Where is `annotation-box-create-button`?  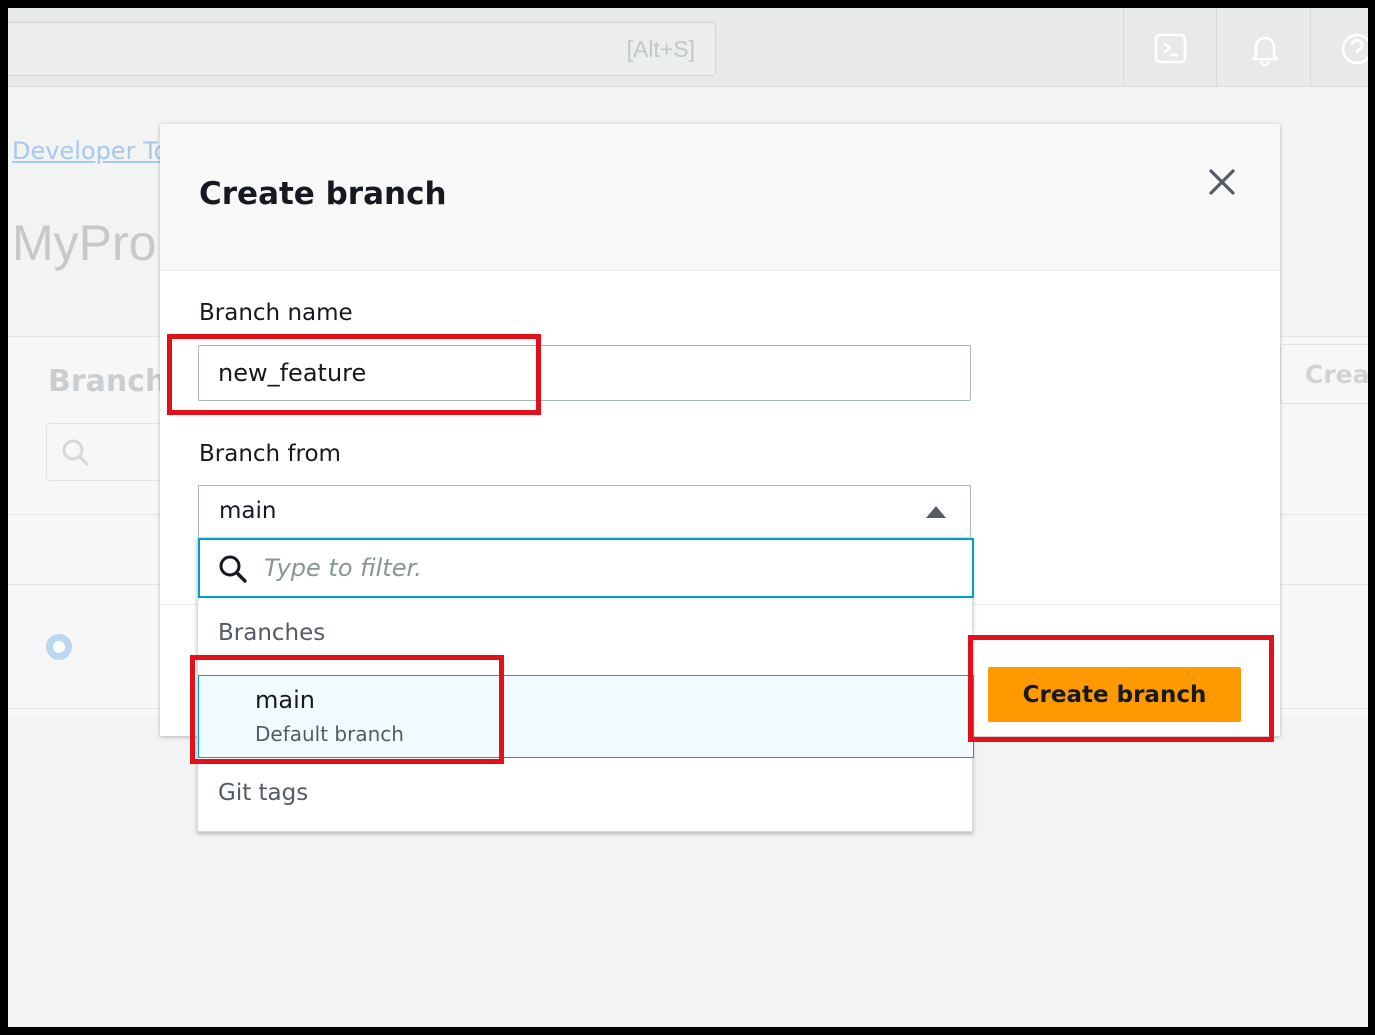
annotation-box-create-button is located at coordinates (1121, 688).